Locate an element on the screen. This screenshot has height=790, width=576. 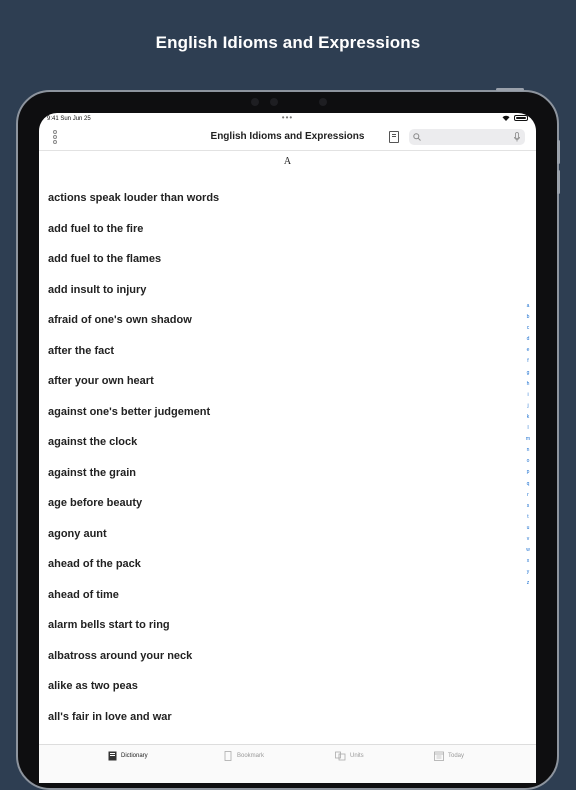
calendar-icon is located at coordinates (439, 756).